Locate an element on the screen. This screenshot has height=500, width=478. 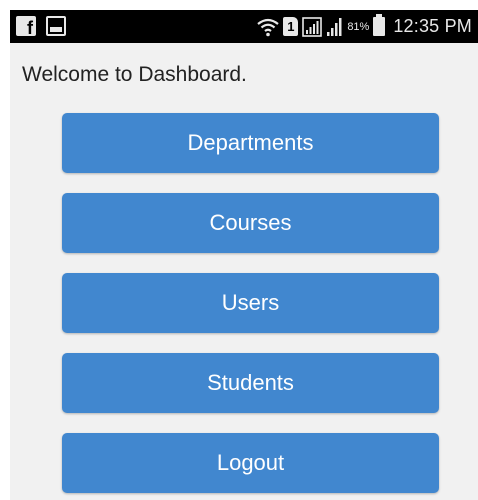
facebook-icon: f is located at coordinates (26, 26).